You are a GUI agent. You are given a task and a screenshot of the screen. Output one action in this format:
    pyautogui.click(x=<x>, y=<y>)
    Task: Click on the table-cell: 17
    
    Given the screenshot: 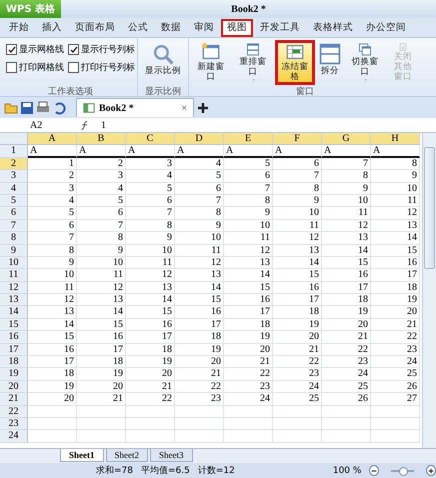 What is the action you would take?
    pyautogui.click(x=52, y=362)
    